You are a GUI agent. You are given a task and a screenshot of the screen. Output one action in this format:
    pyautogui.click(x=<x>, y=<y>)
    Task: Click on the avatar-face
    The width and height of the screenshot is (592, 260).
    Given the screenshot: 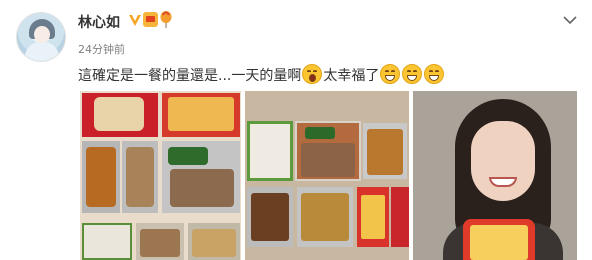 What is the action you would take?
    pyautogui.click(x=42, y=34)
    